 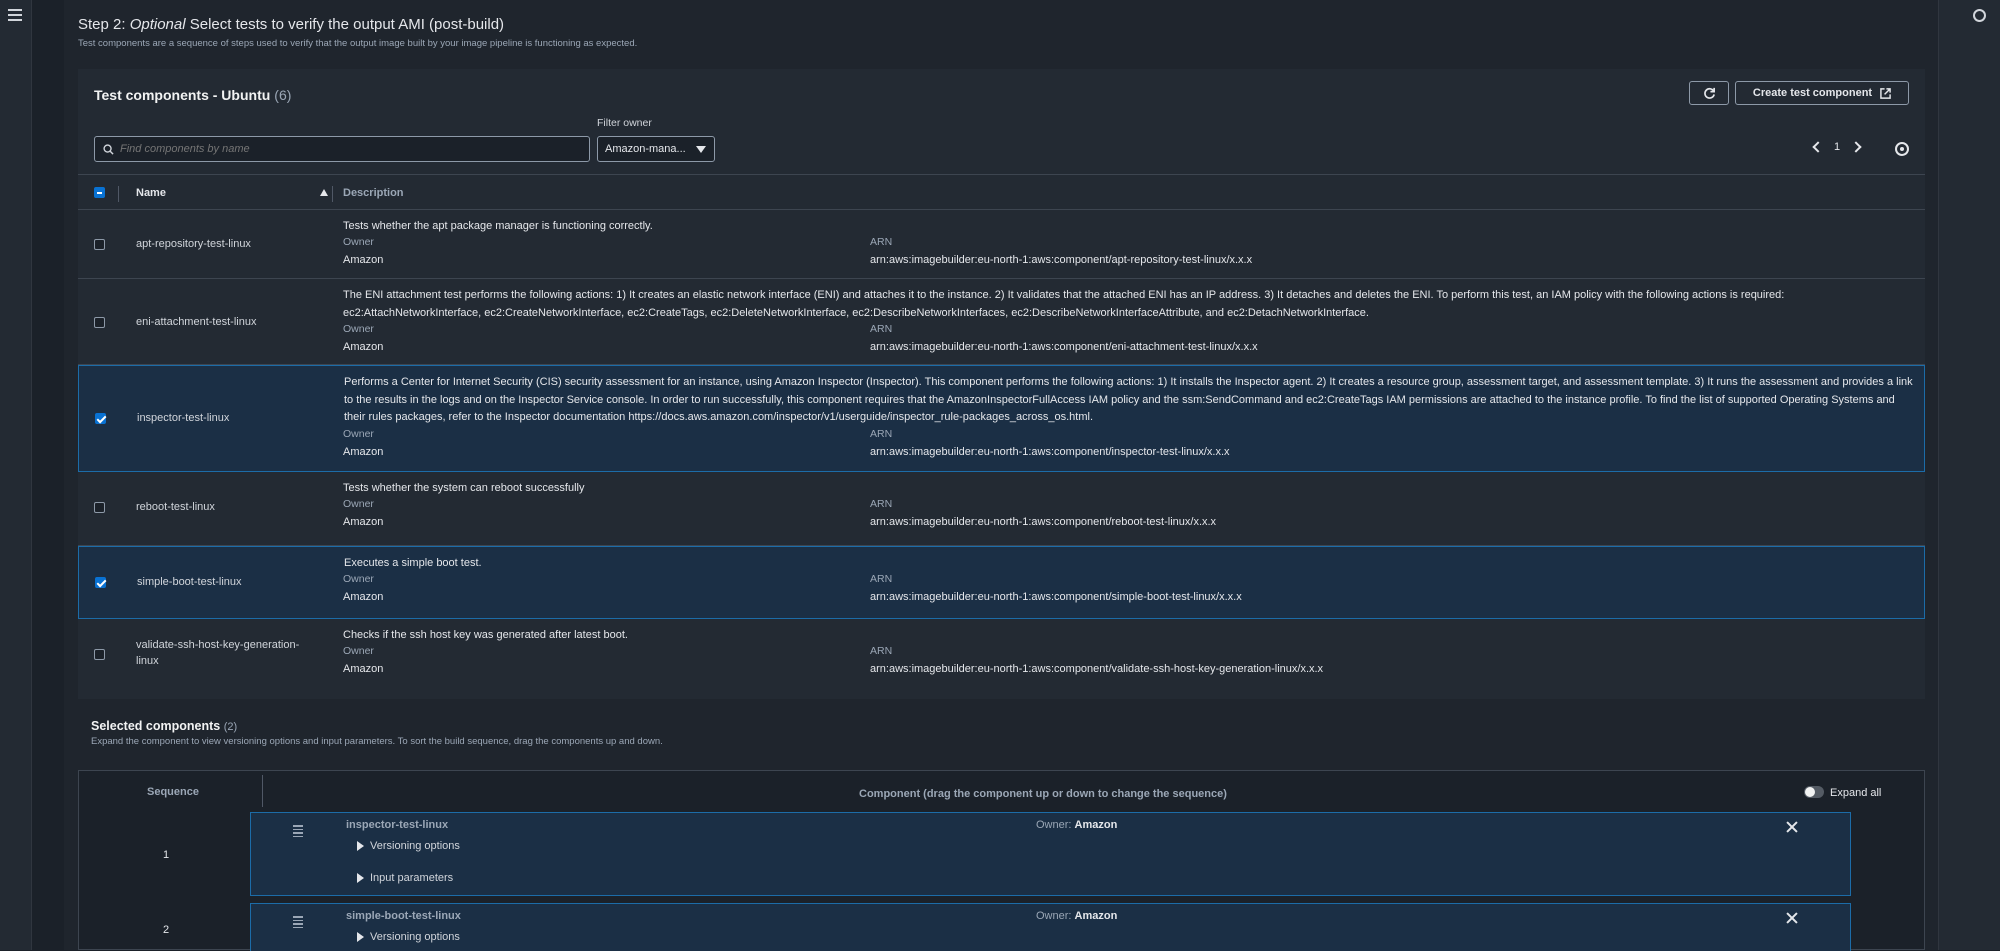 I want to click on selected-component-owner: Owner: Amazon, so click(x=1077, y=825).